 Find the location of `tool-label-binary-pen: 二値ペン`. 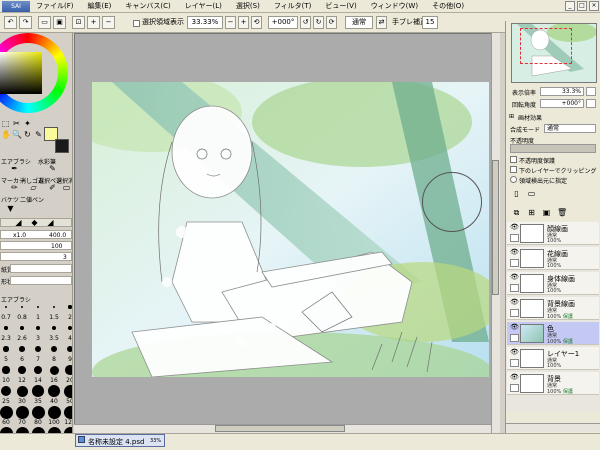

tool-label-binary-pen: 二値ペン is located at coordinates (32, 199).